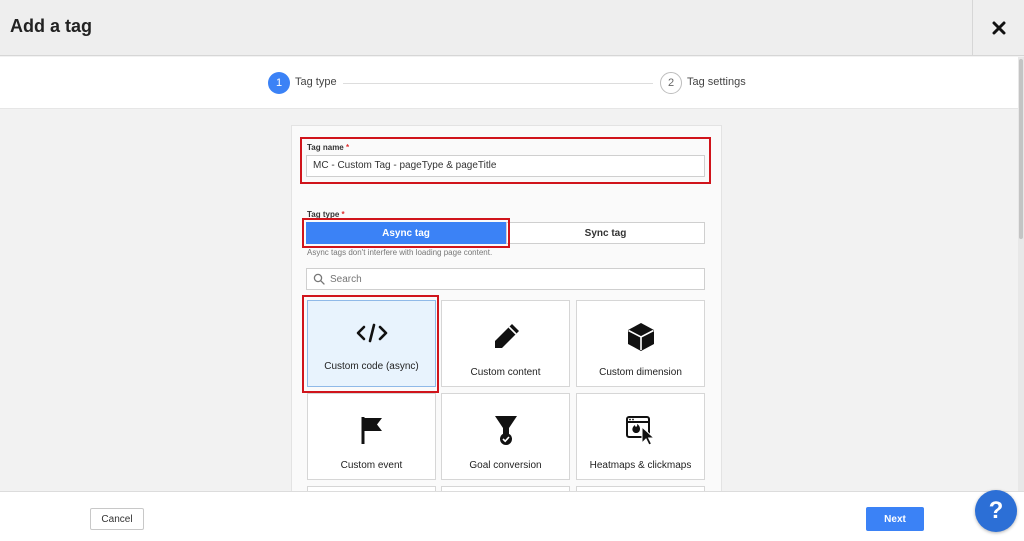 Image resolution: width=1024 pixels, height=541 pixels. I want to click on tile-label: Custom event, so click(371, 465).